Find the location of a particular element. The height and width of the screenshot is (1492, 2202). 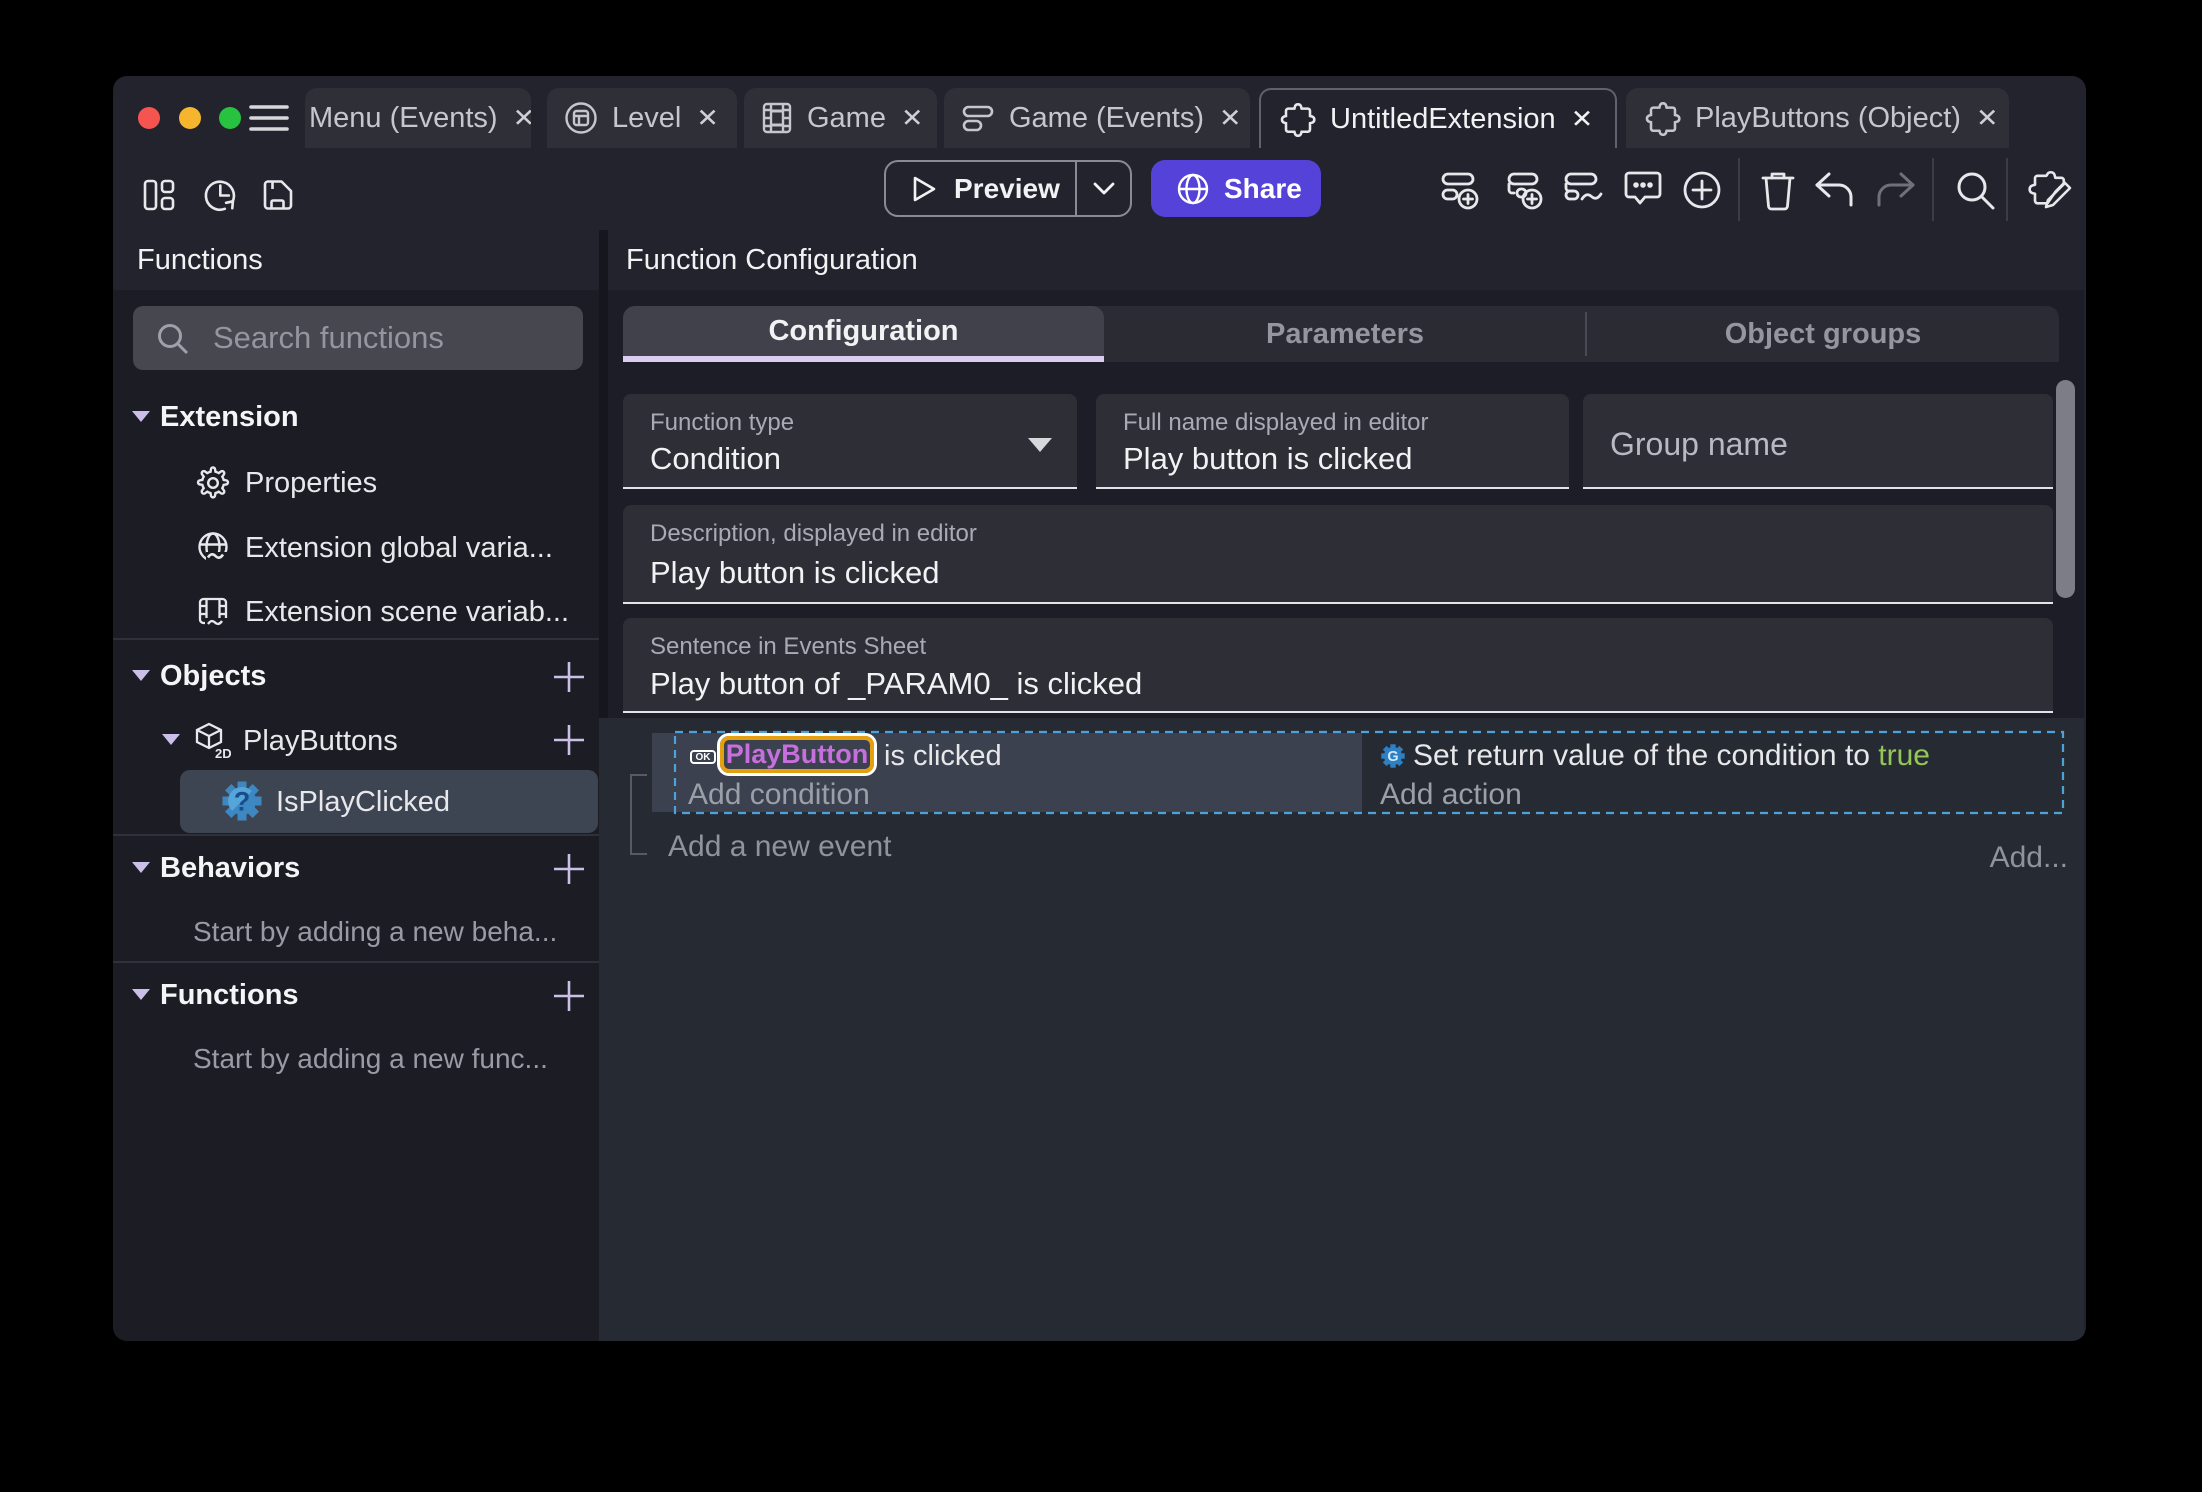

svg-text: G is located at coordinates (1392, 757).